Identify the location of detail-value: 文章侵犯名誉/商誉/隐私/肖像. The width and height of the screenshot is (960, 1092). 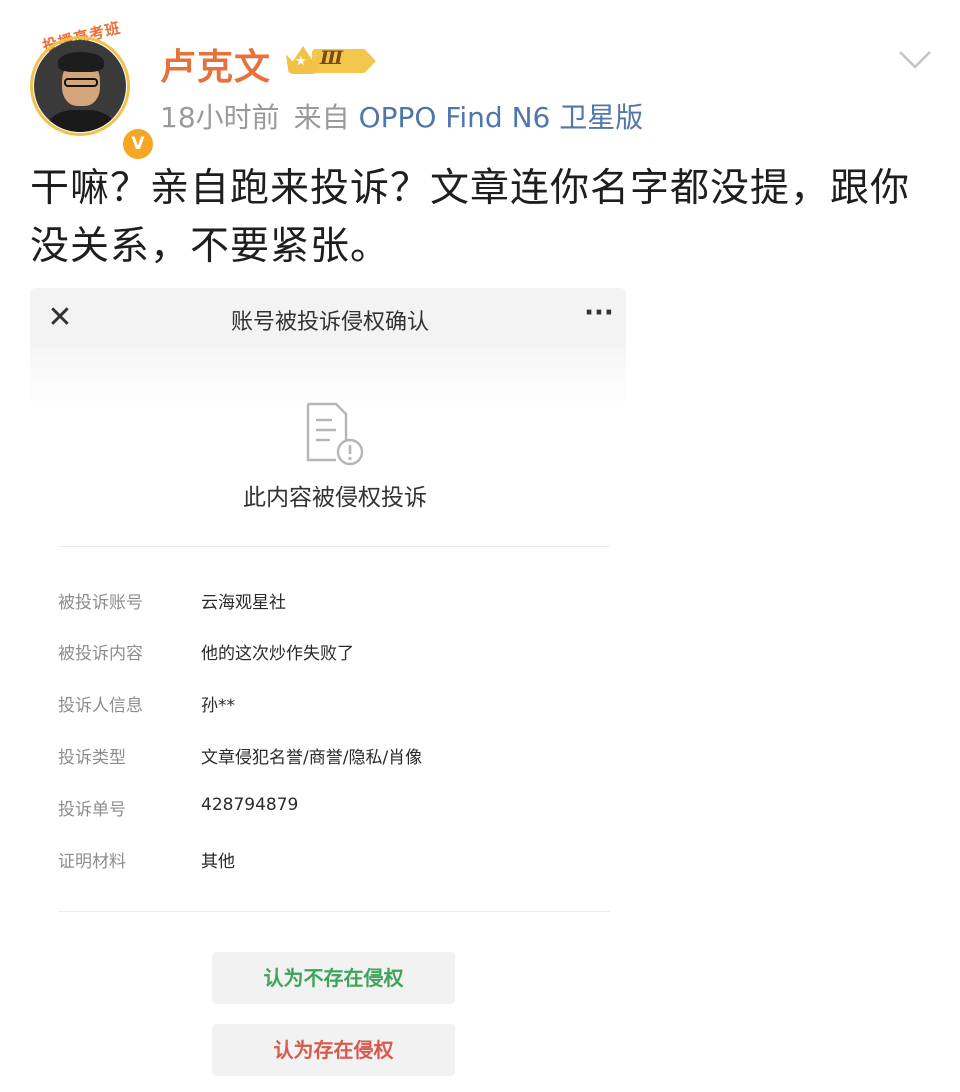
(312, 758).